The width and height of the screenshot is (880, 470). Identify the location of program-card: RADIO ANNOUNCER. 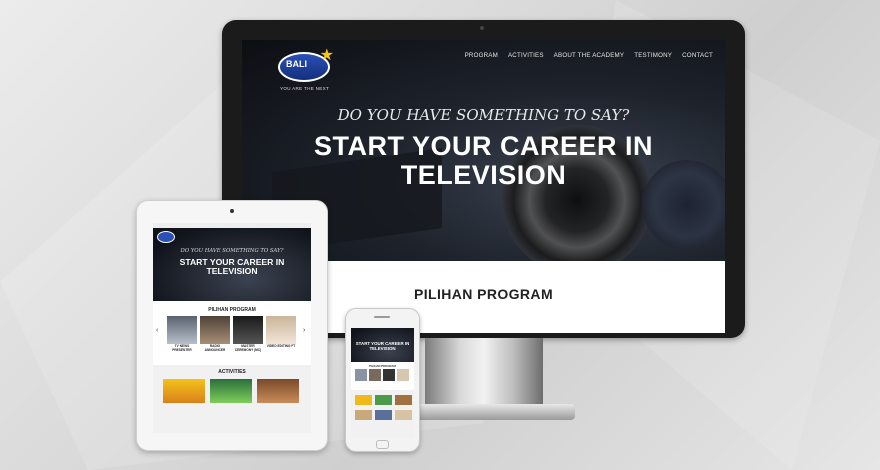
(215, 334).